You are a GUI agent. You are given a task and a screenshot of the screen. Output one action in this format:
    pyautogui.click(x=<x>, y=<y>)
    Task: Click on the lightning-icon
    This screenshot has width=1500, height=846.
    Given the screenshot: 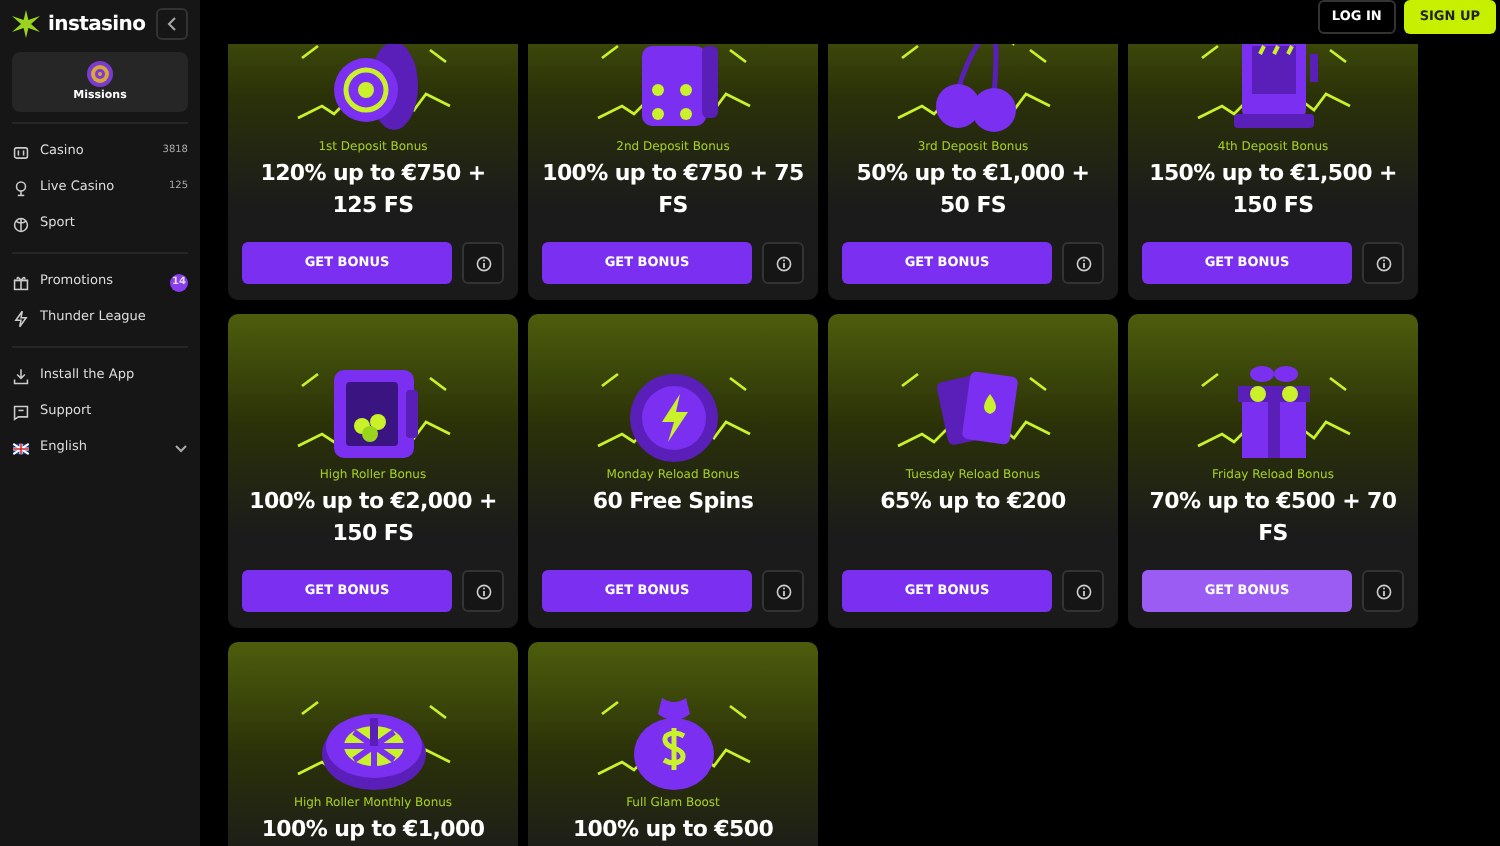 What is the action you would take?
    pyautogui.click(x=21, y=318)
    